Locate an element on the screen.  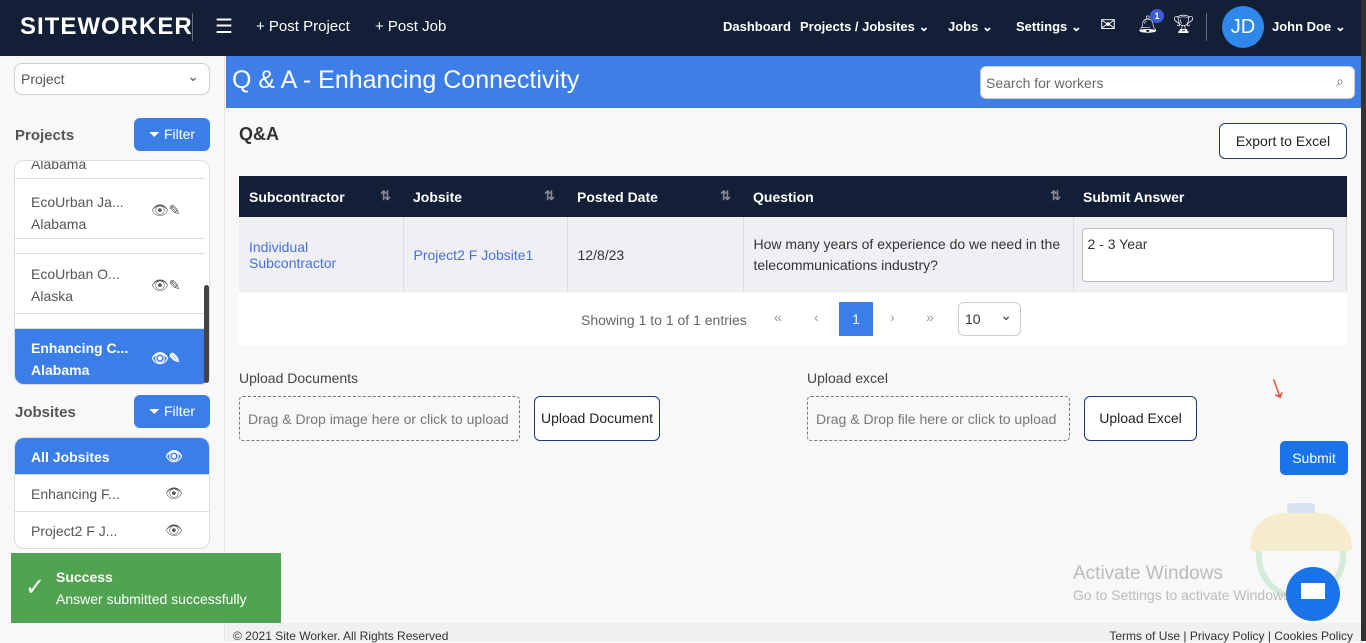
search-icon: ⌕ is located at coordinates (1340, 81).